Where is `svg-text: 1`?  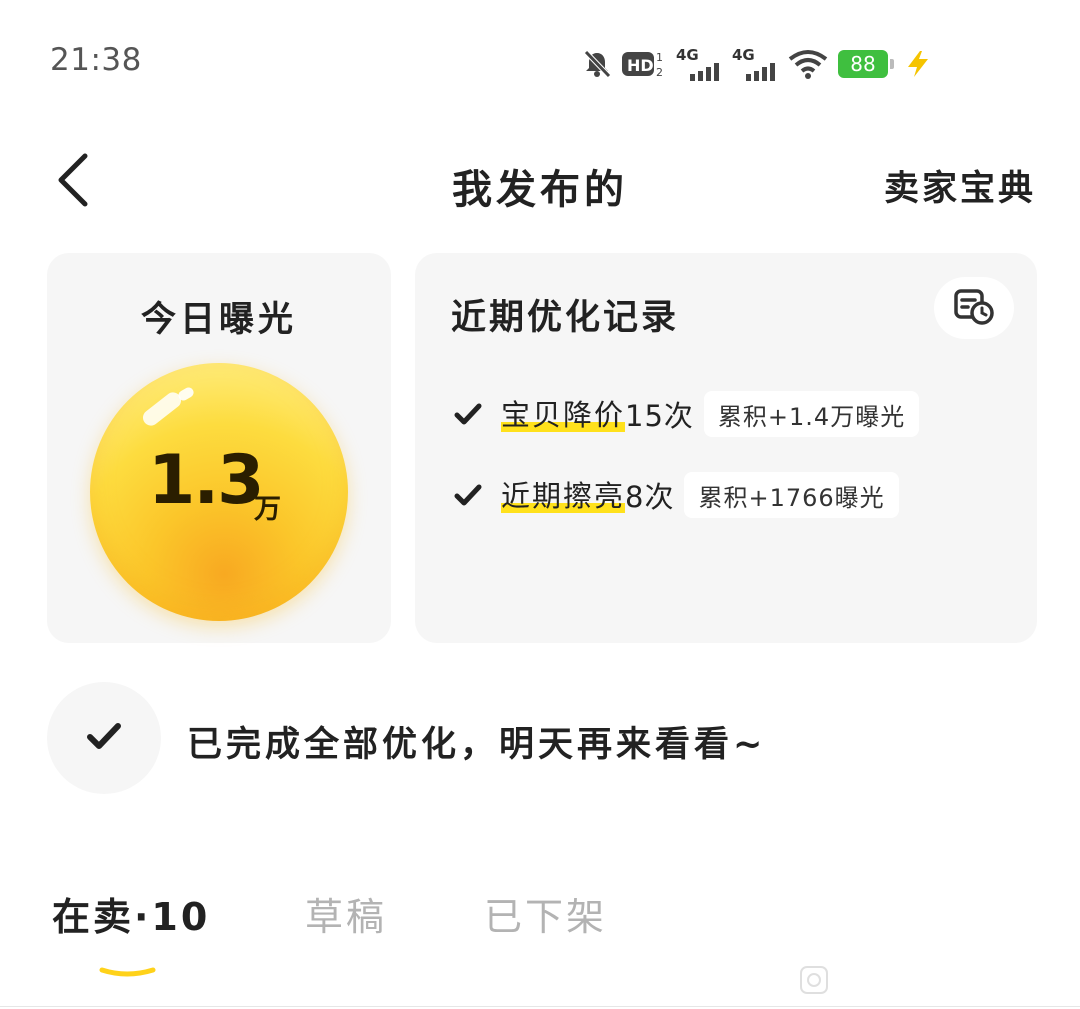
svg-text: 1 is located at coordinates (659, 57).